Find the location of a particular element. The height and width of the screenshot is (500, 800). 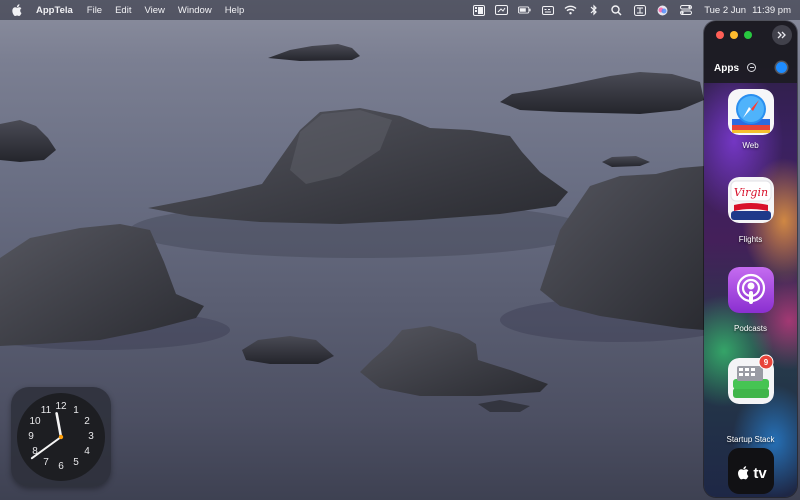

app-item-apple-tv: tv is located at coordinates (750, 472).